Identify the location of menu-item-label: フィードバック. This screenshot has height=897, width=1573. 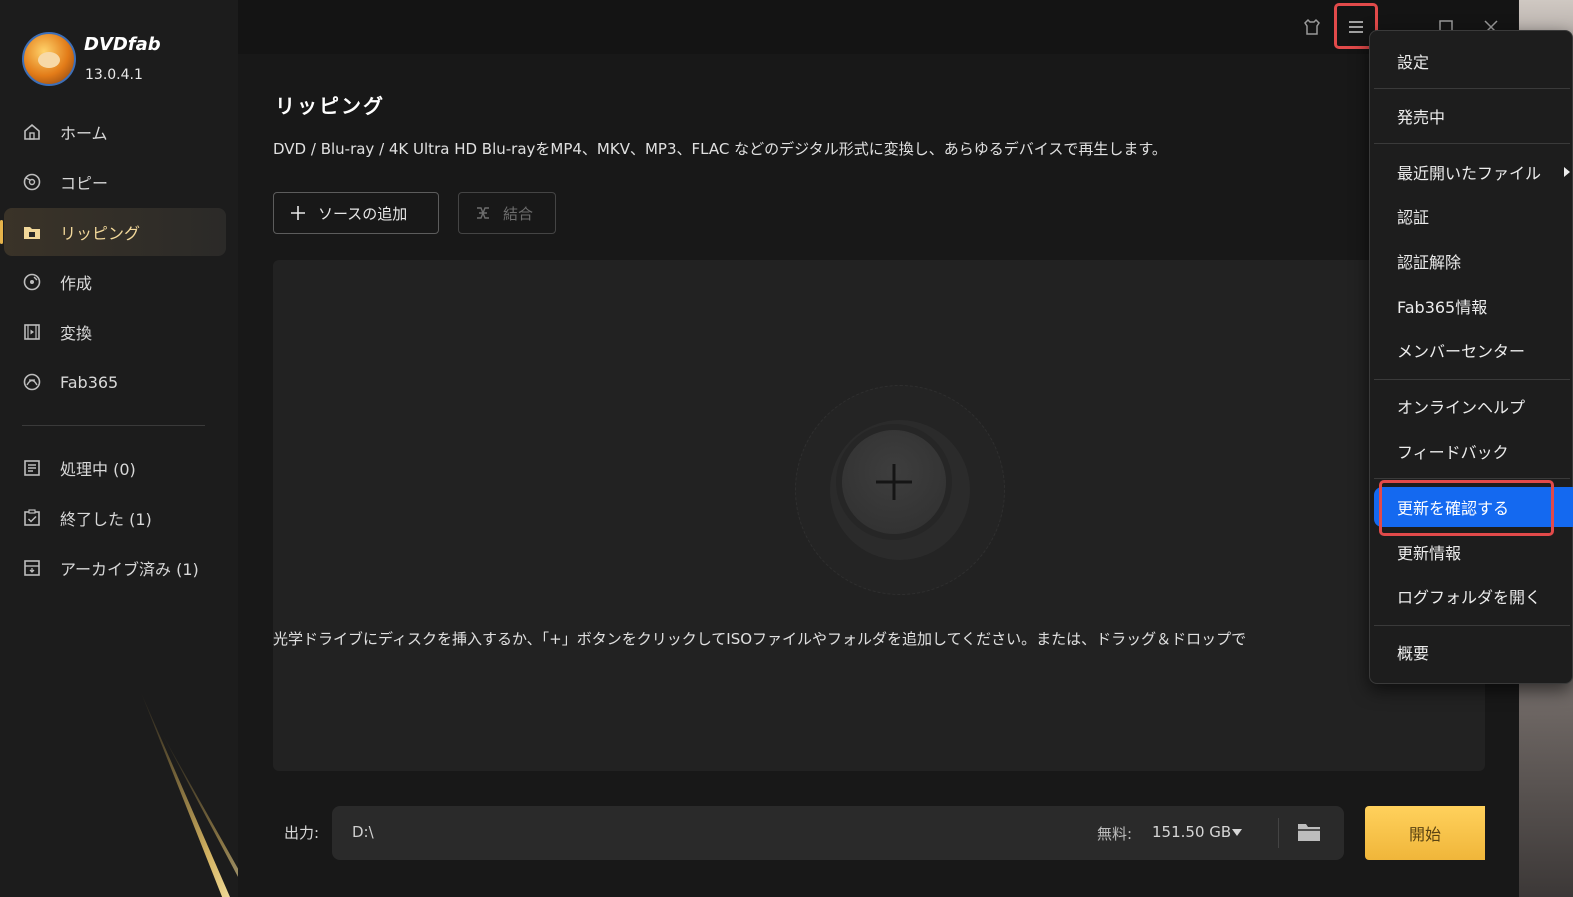
(1453, 452).